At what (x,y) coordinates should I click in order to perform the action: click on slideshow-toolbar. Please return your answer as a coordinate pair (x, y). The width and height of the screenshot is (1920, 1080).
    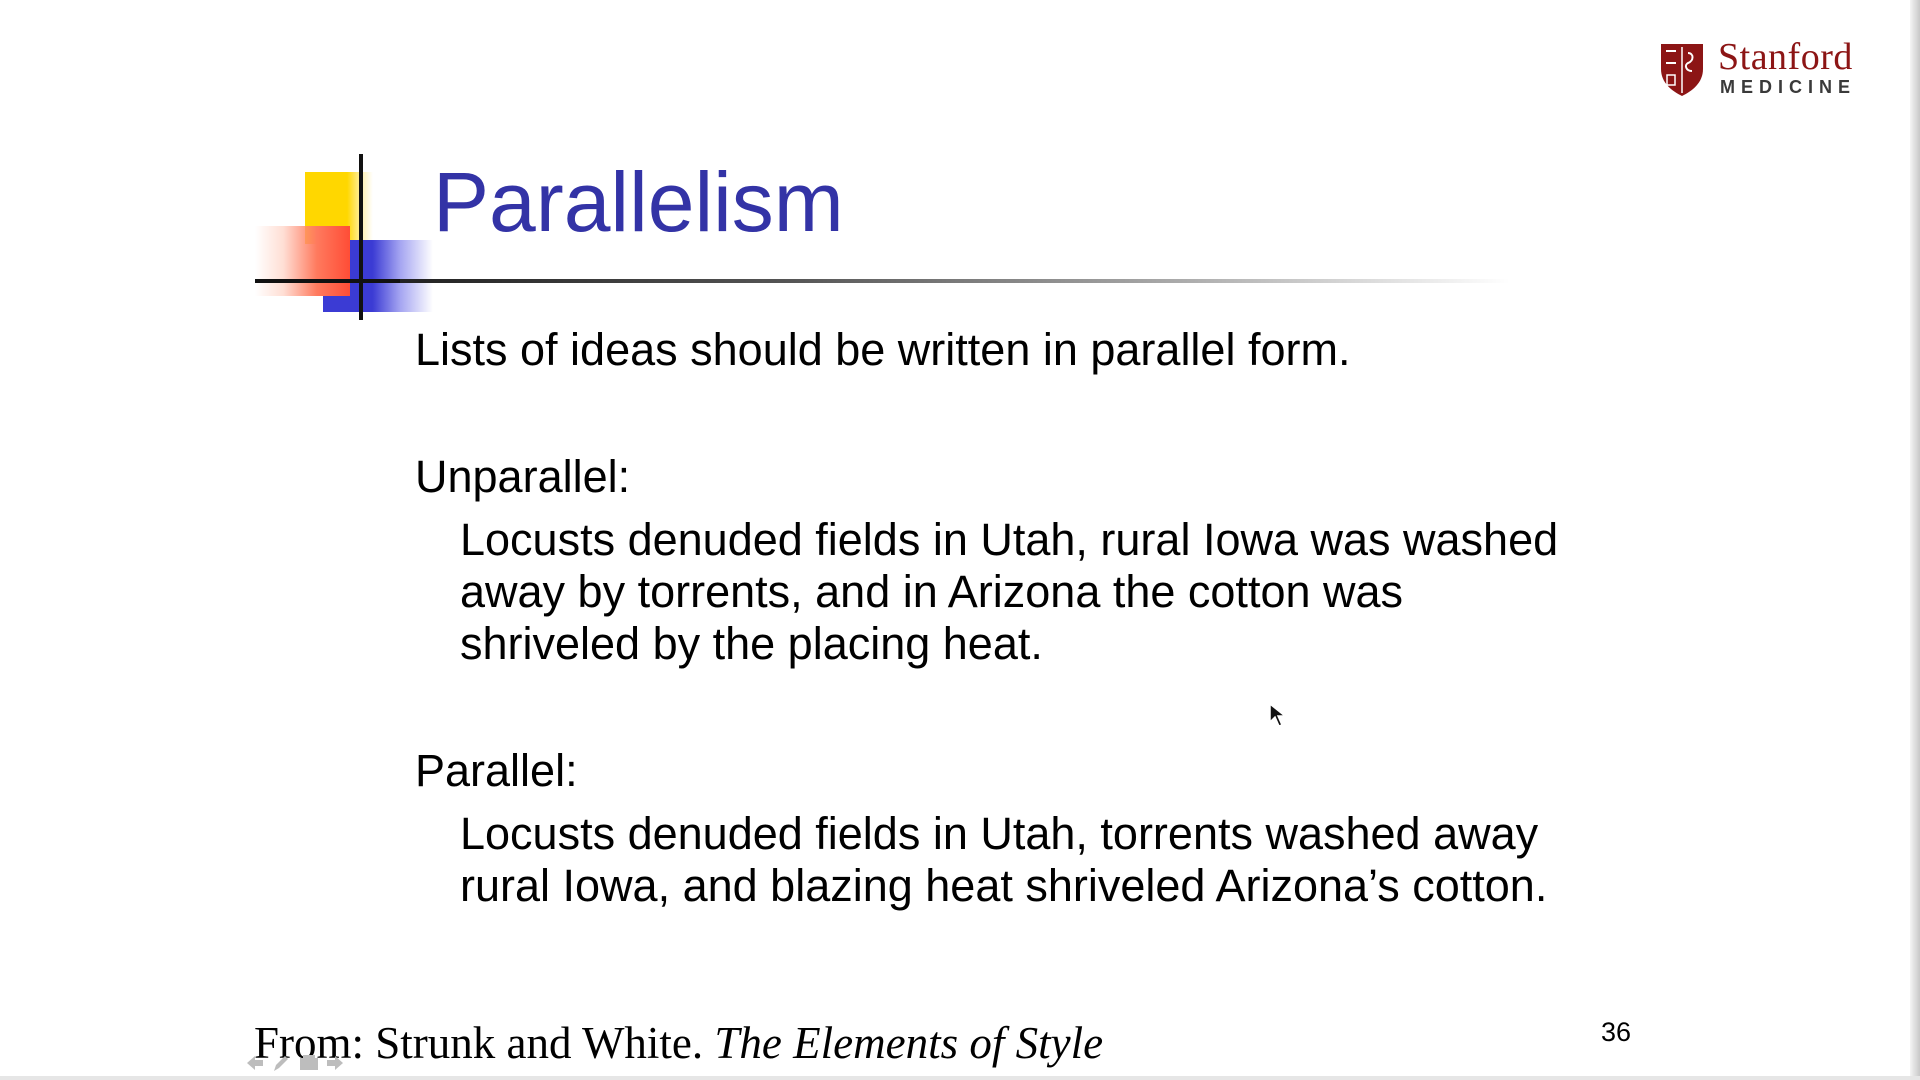
    Looking at the image, I should click on (299, 1065).